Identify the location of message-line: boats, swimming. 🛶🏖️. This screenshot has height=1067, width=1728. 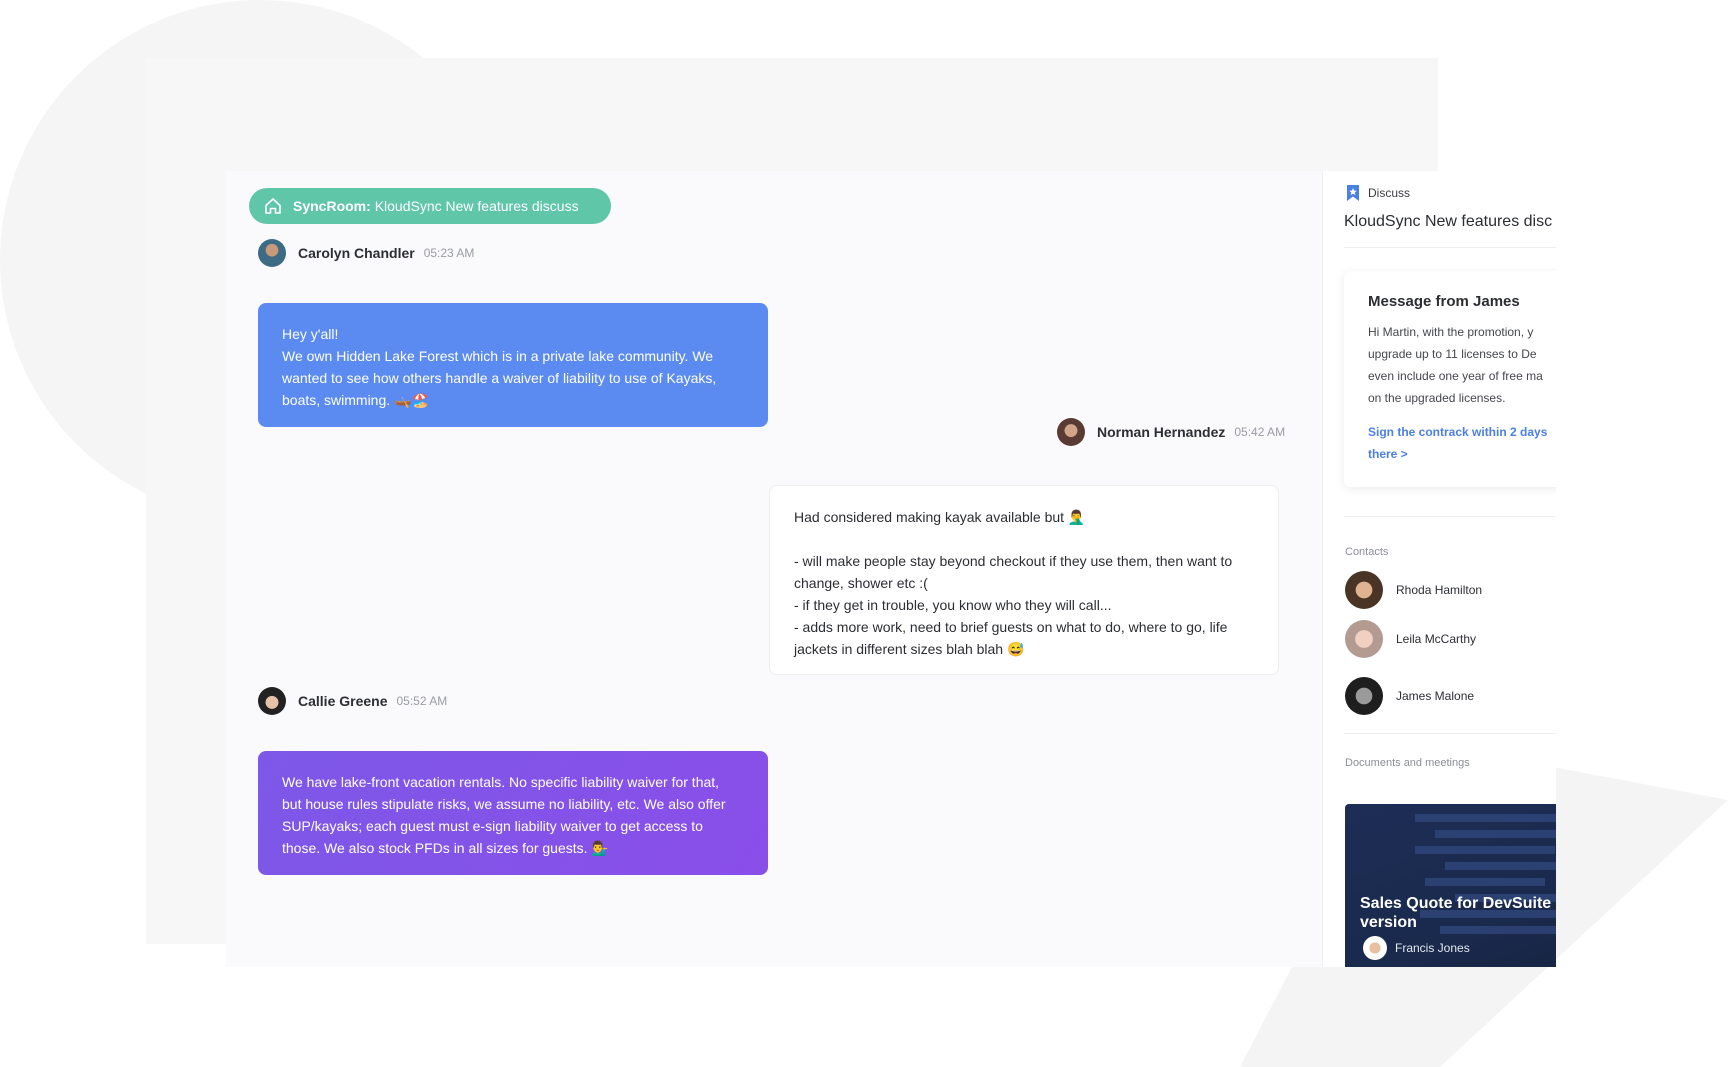
(355, 400).